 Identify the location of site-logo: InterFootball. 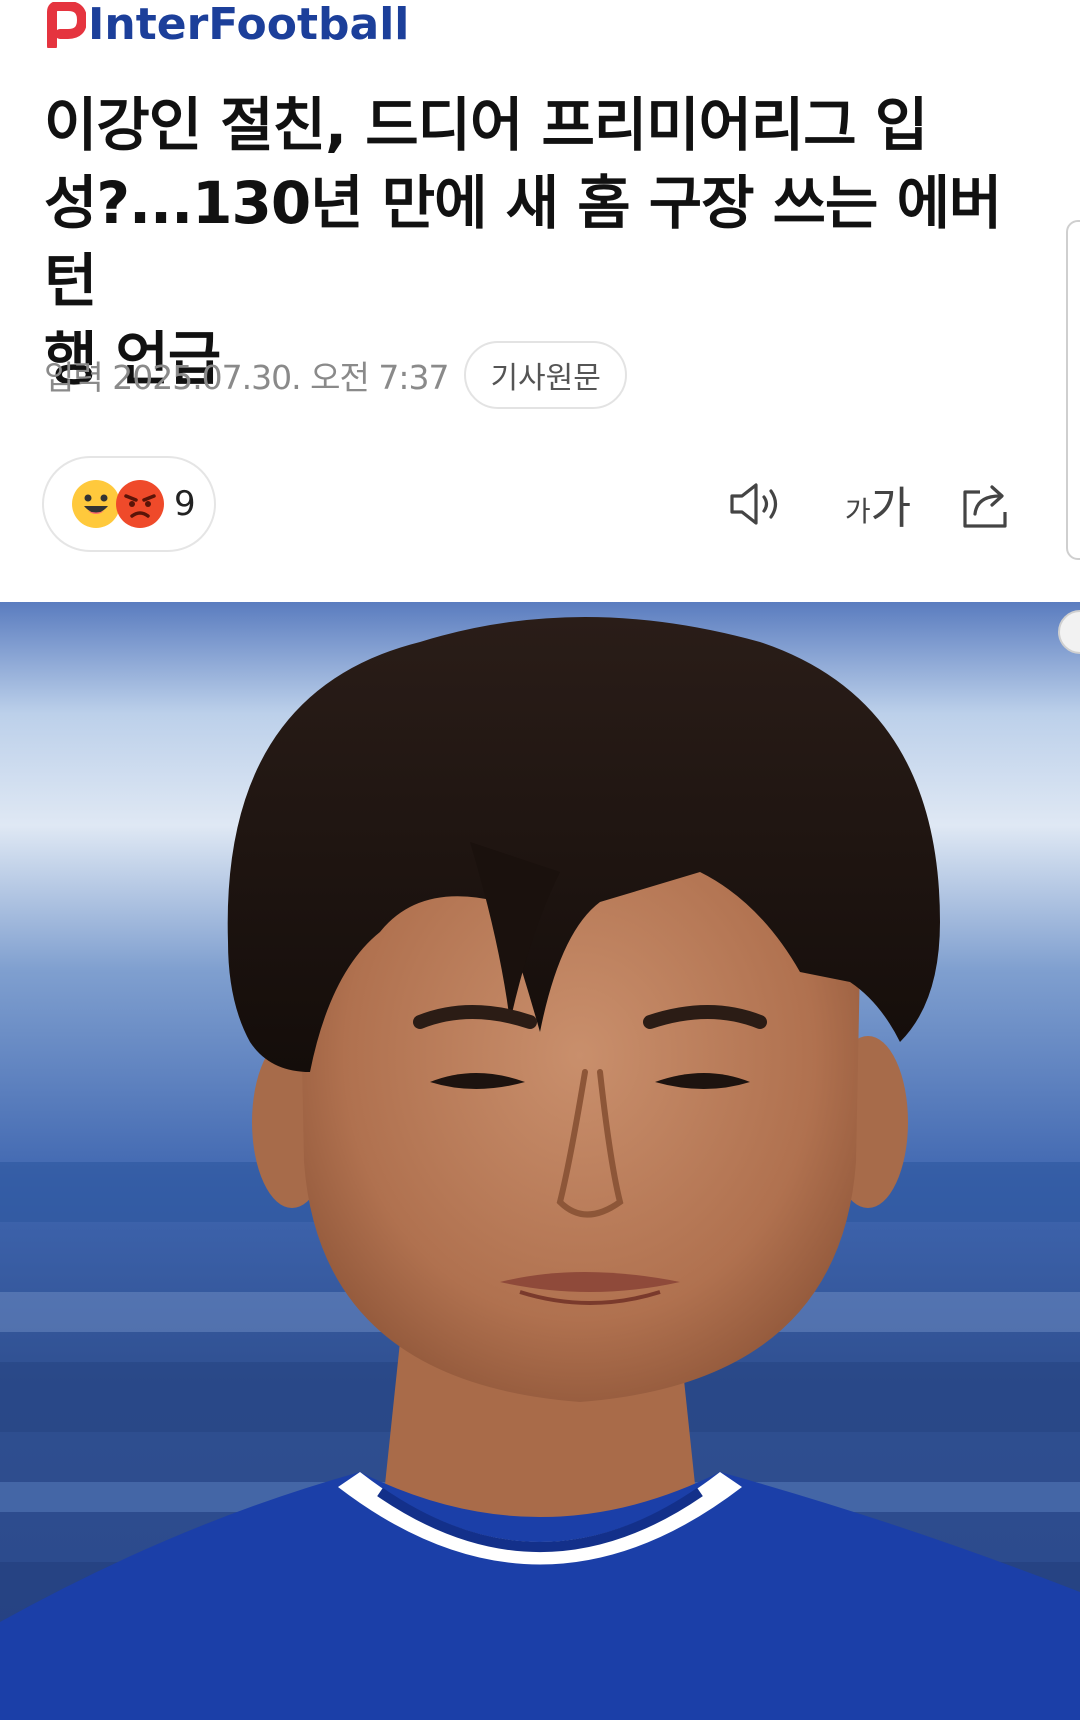
(225, 25).